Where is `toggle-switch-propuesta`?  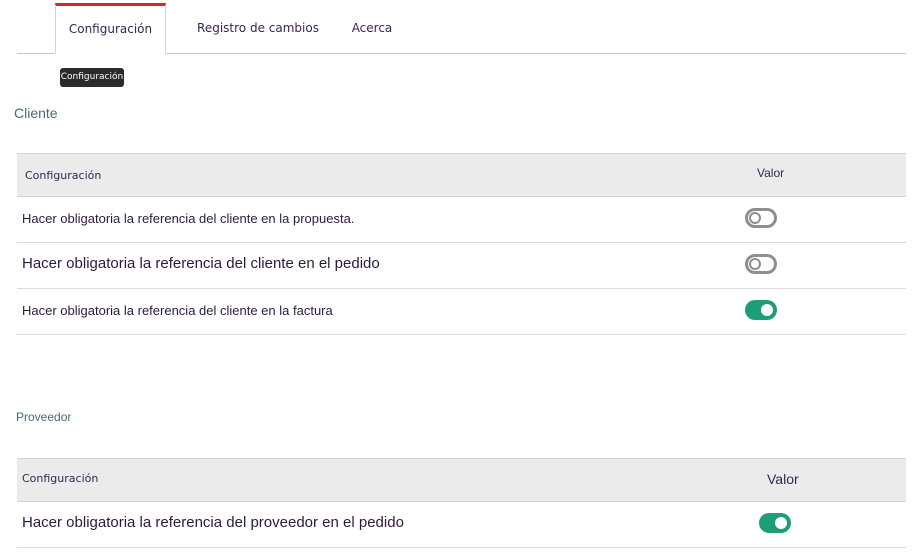
toggle-switch-propuesta is located at coordinates (761, 218).